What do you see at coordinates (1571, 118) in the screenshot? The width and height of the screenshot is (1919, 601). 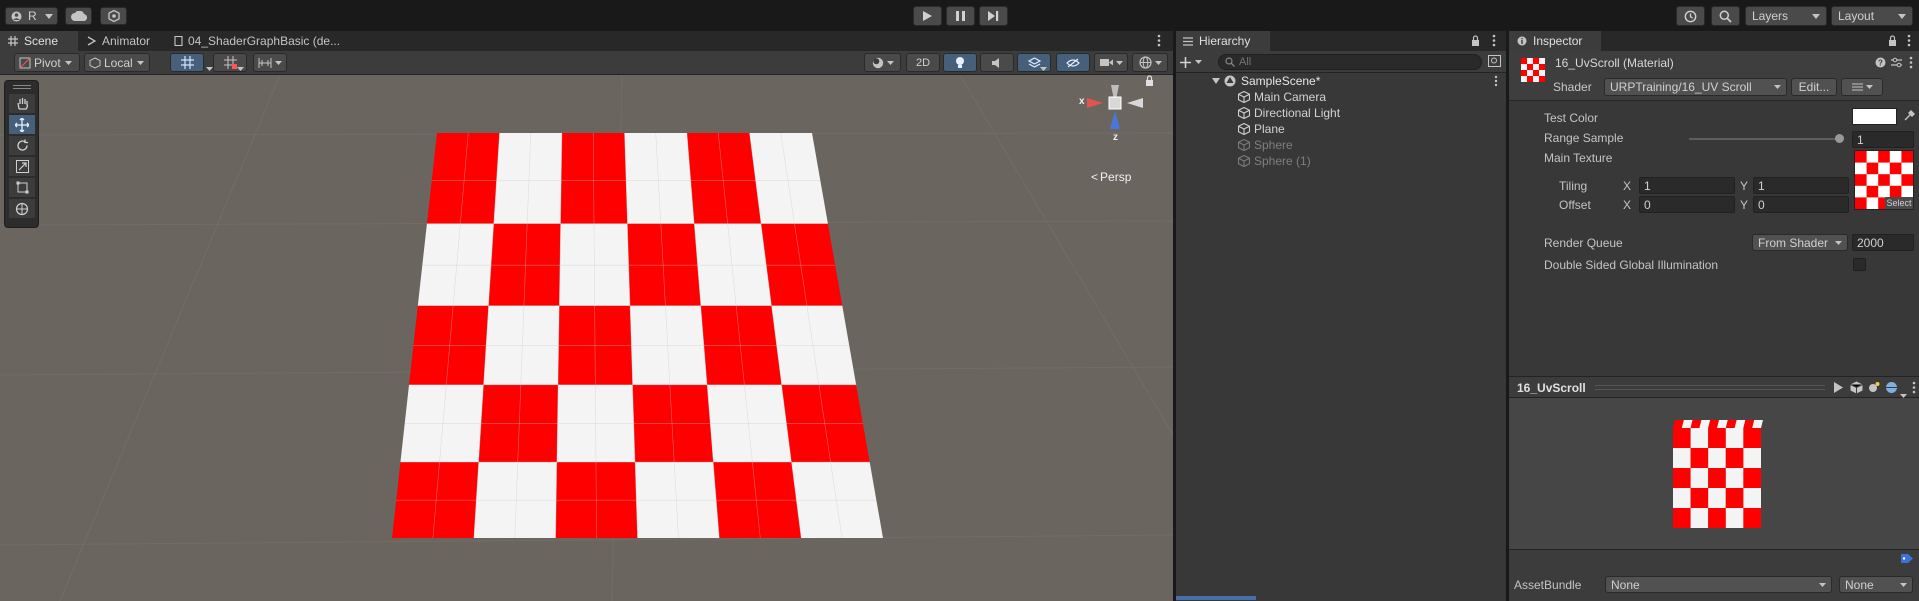 I see `test-color-label: Test Color` at bounding box center [1571, 118].